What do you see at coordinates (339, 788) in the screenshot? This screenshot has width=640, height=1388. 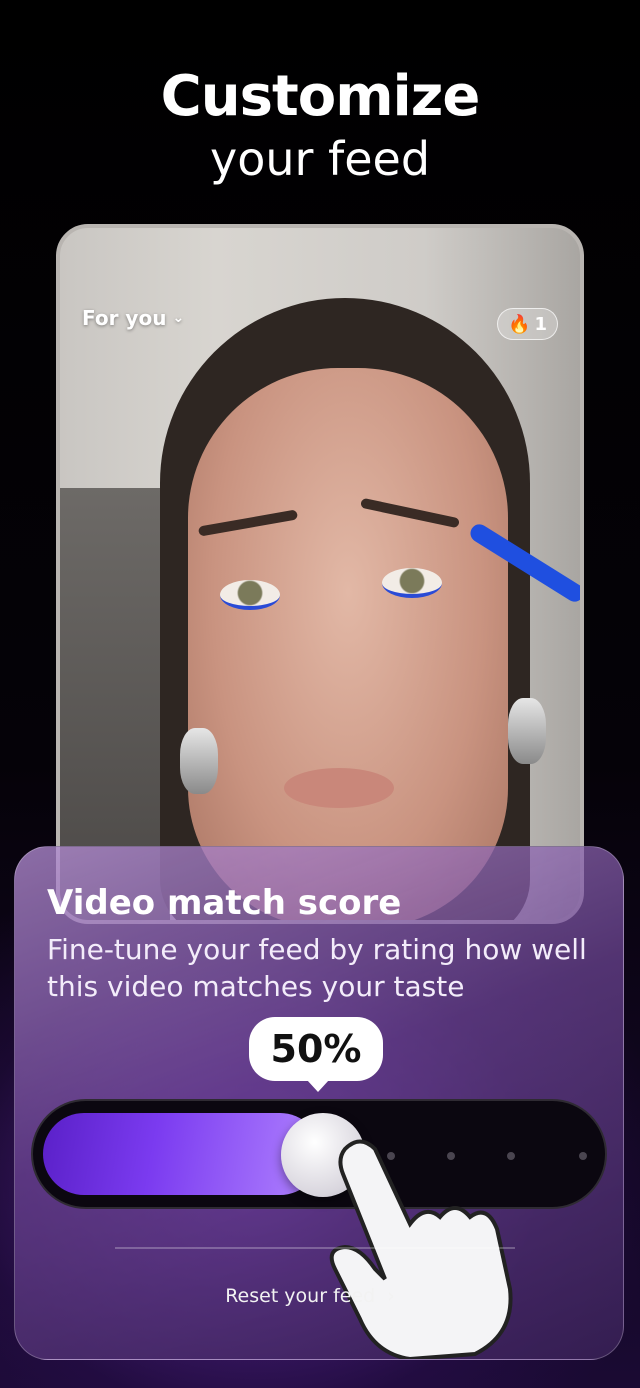 I see `lips` at bounding box center [339, 788].